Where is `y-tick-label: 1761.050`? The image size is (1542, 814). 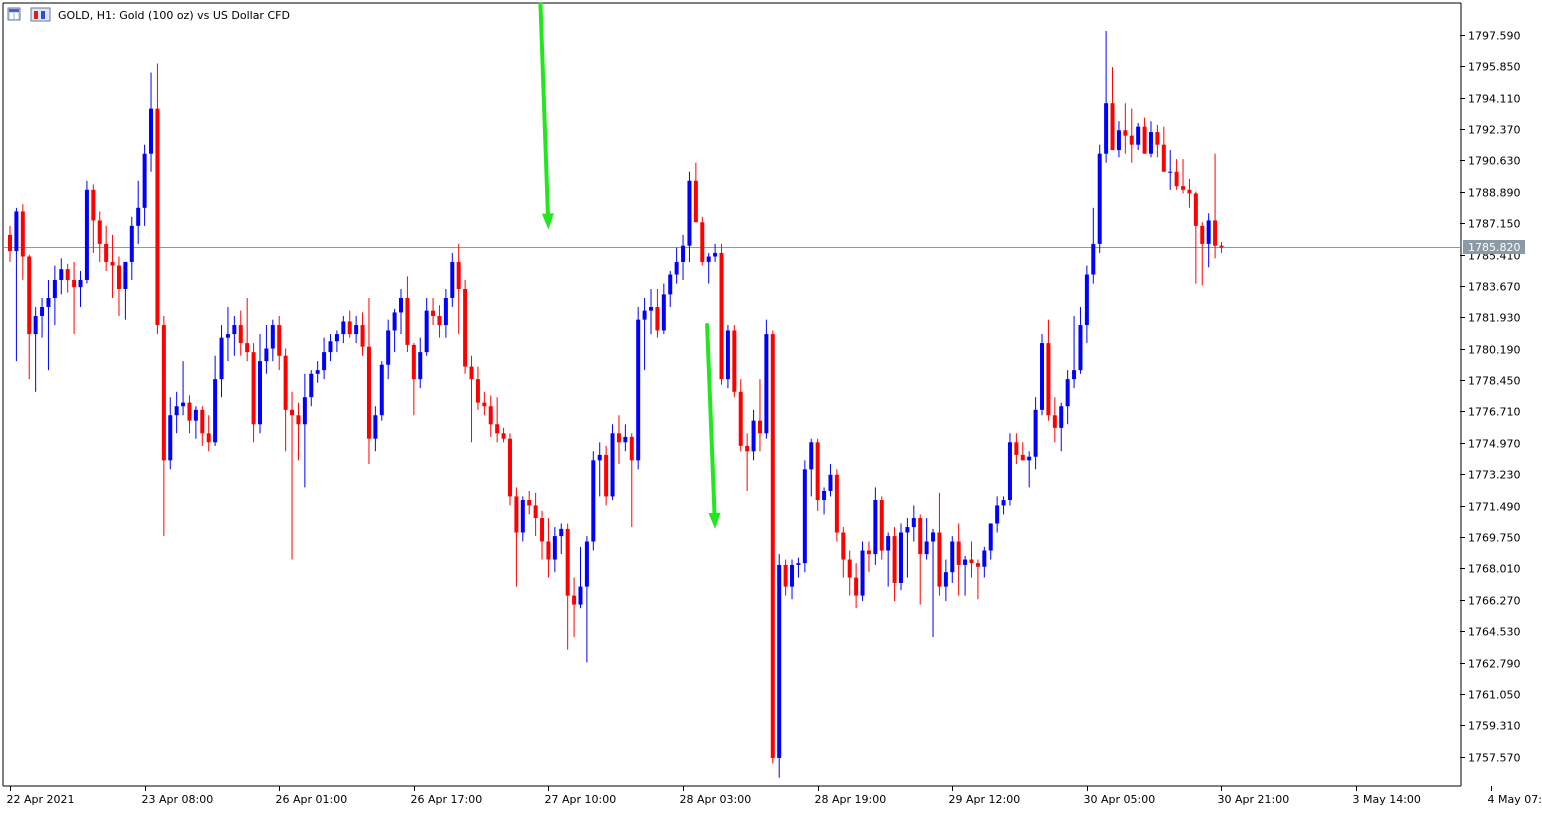 y-tick-label: 1761.050 is located at coordinates (1494, 695).